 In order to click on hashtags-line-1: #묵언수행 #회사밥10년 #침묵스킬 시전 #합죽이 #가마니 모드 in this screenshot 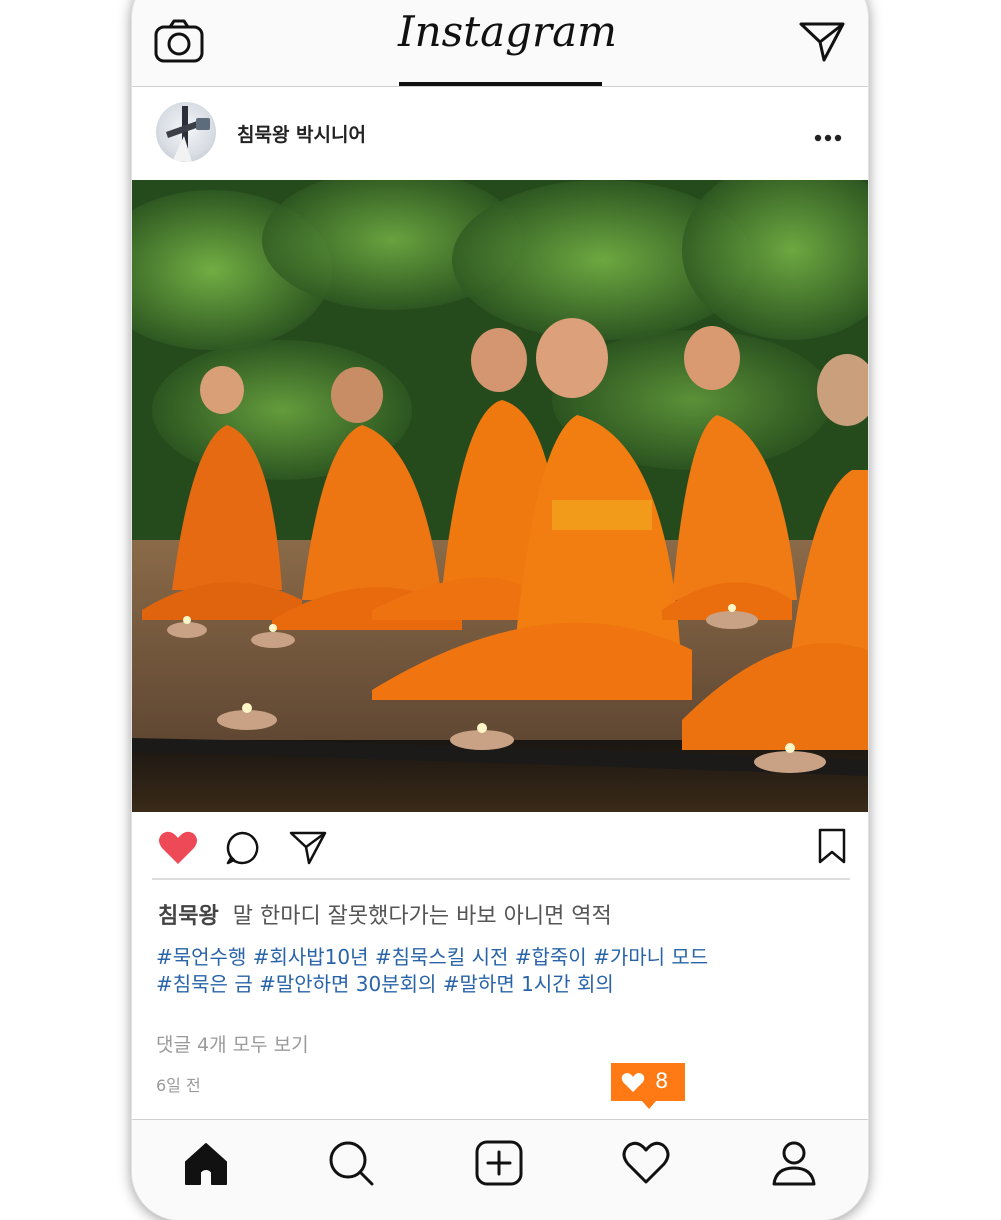, I will do `click(456, 957)`.